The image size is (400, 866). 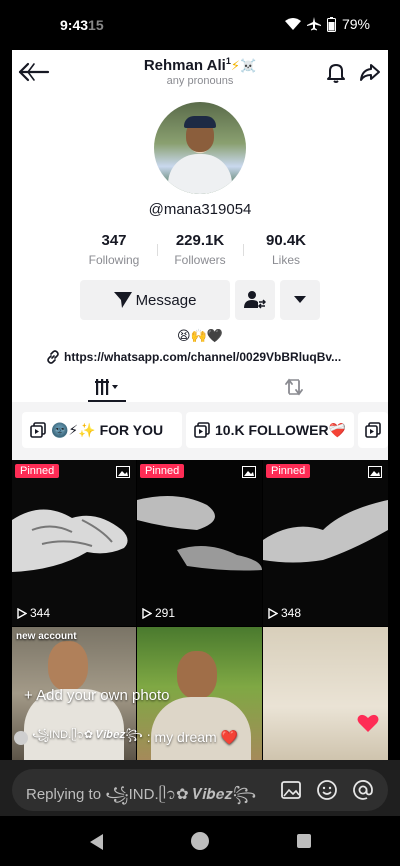 I want to click on playlist-chip-partial, so click(x=373, y=430).